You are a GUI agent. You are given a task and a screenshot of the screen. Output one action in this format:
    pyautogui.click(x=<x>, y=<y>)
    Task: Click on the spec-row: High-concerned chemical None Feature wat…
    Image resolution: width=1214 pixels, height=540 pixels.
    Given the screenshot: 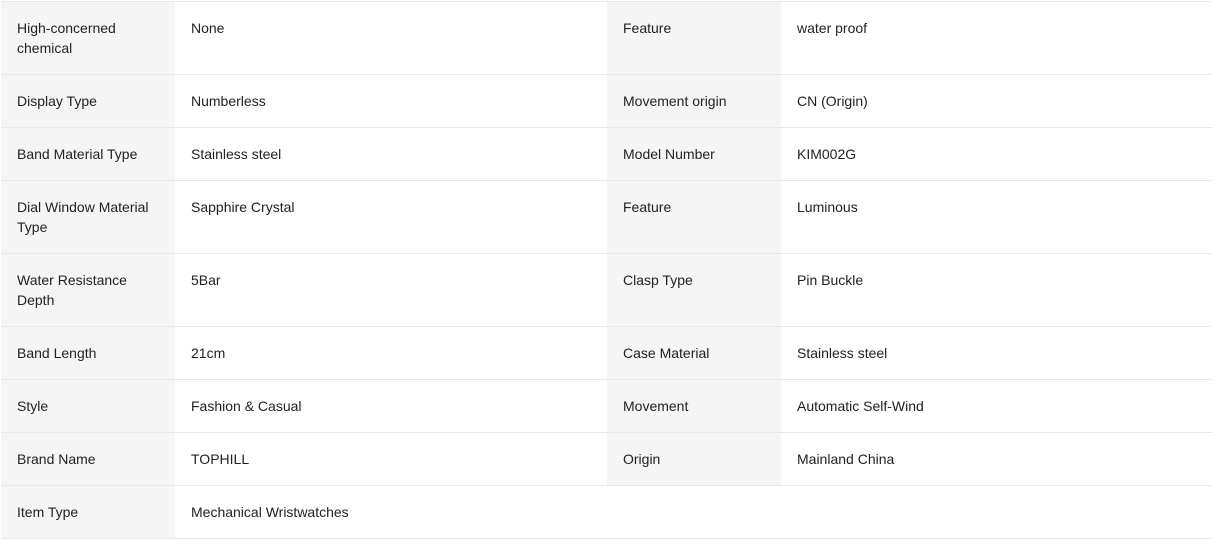 What is the action you would take?
    pyautogui.click(x=607, y=38)
    